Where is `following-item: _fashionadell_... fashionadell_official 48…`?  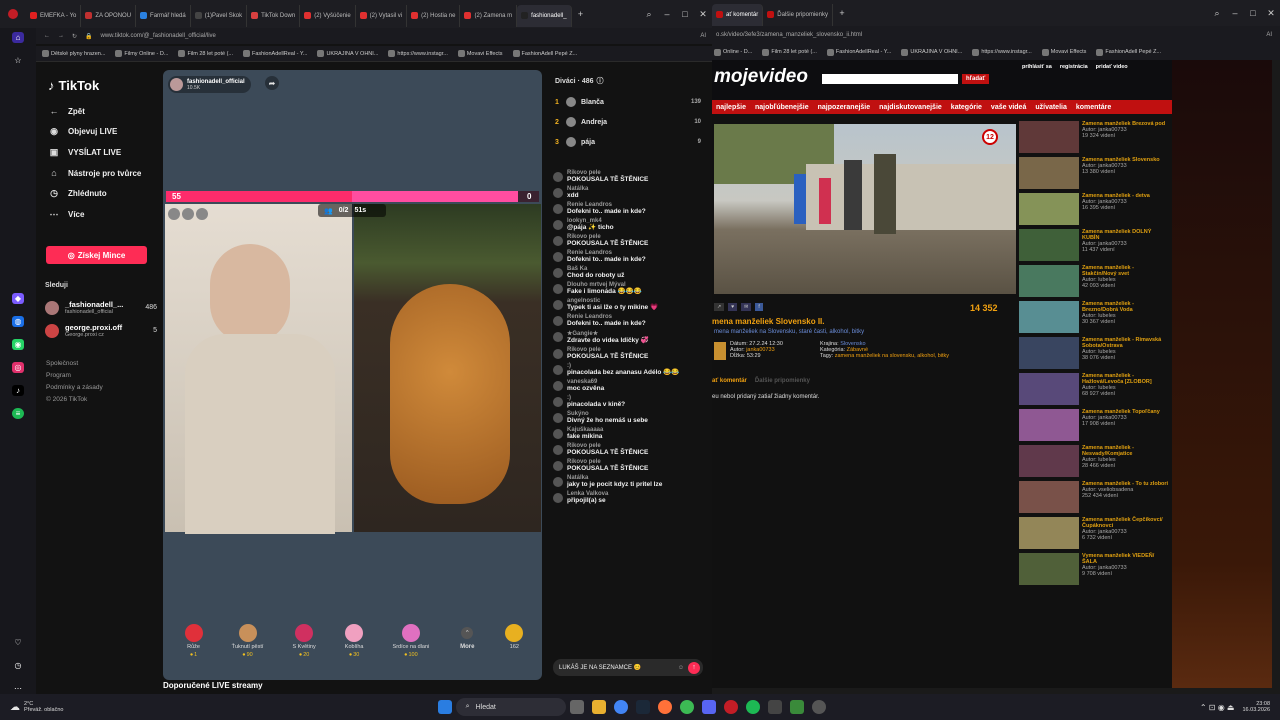
following-item: _fashionadell_... fashionadell_official 48… is located at coordinates (101, 307).